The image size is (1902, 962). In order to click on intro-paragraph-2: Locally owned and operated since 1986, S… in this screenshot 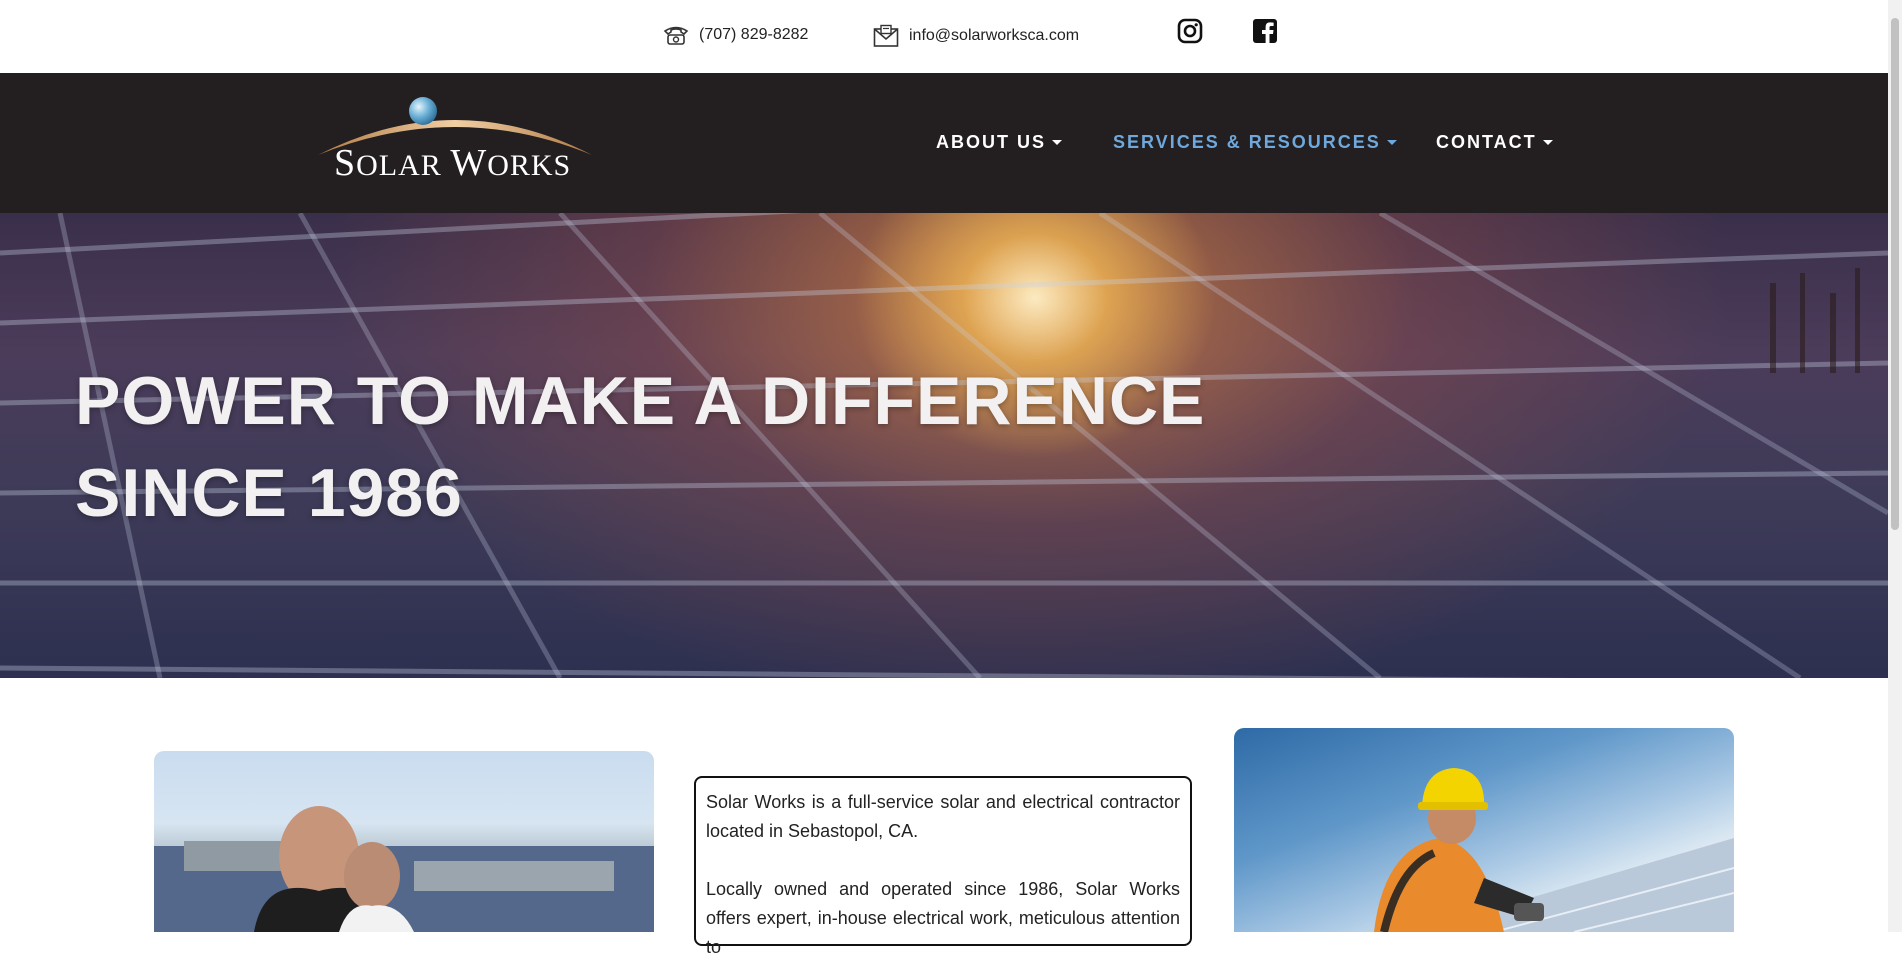, I will do `click(943, 918)`.